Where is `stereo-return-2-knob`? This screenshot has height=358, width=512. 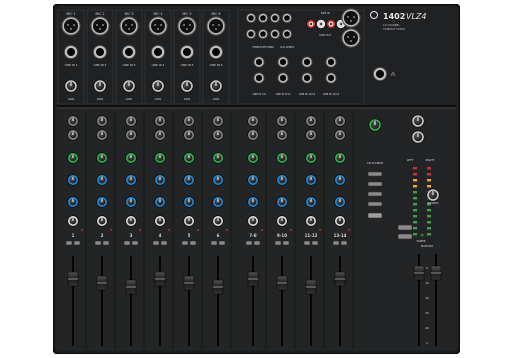
stereo-return-2-knob is located at coordinates (418, 137).